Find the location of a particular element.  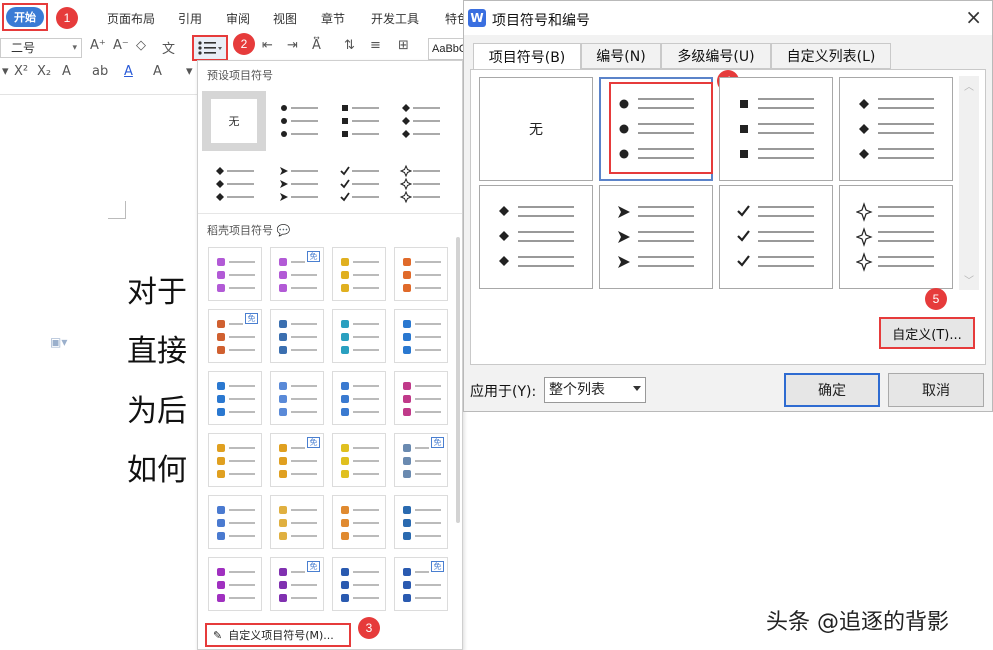

paragraph-handle-icon: ▣▾ is located at coordinates (58, 342).